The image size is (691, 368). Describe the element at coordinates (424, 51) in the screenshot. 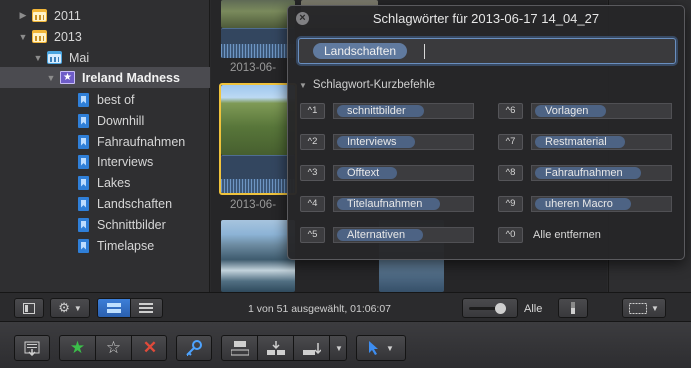

I see `text-caret` at that location.